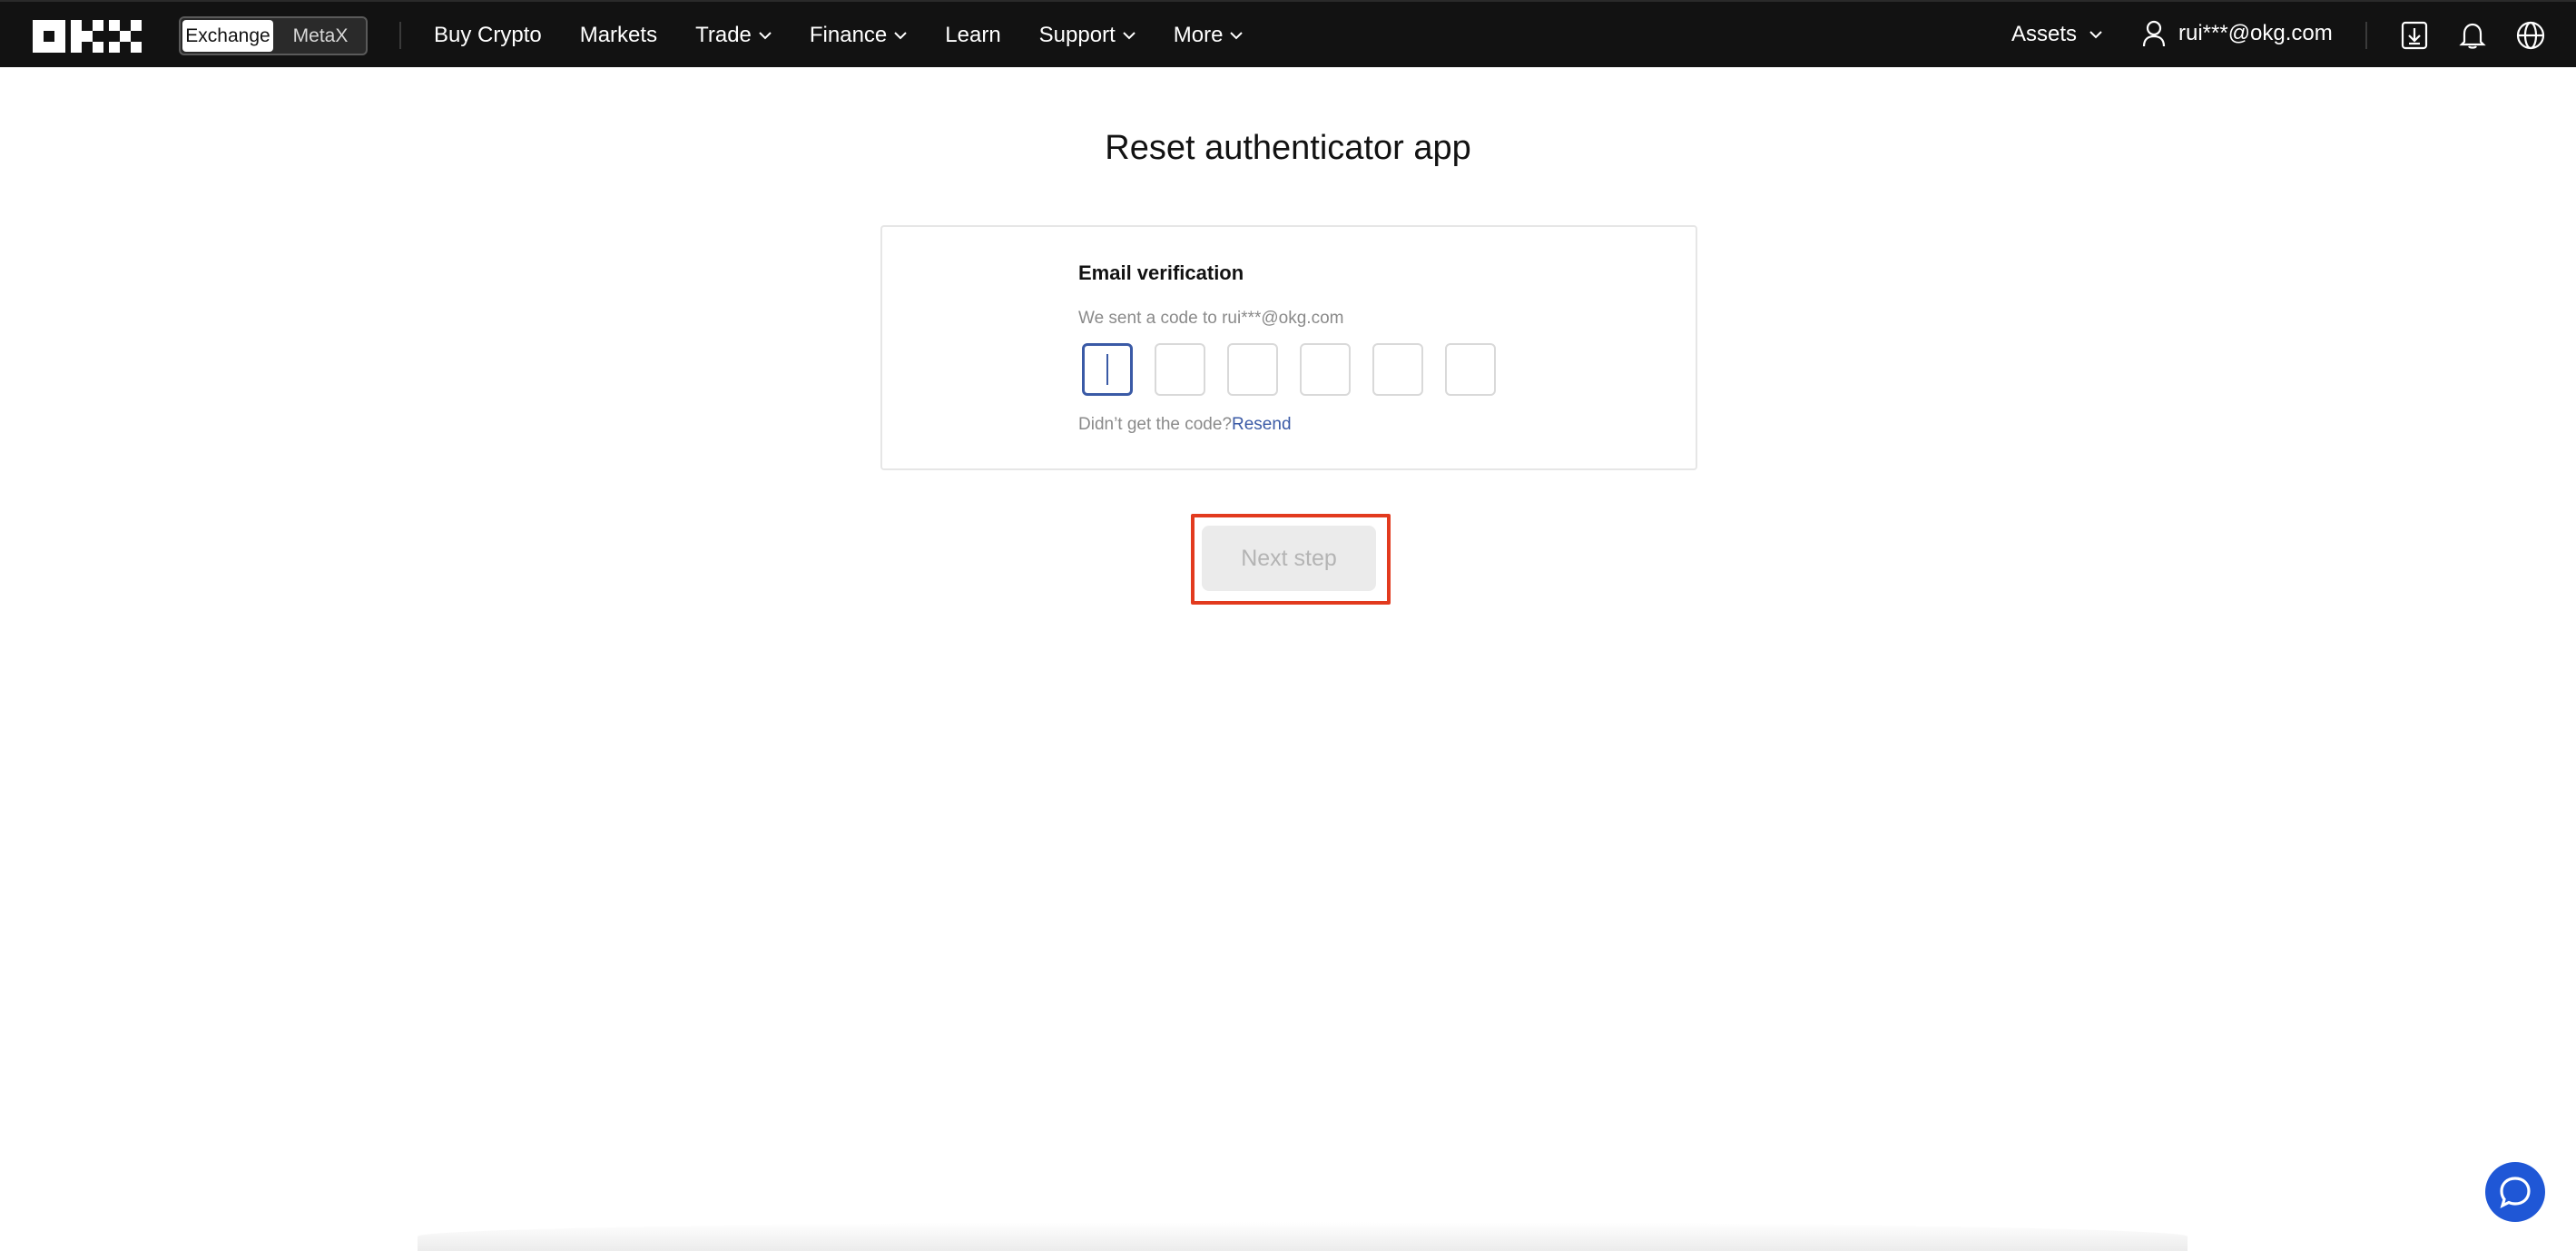 This screenshot has width=2576, height=1251. I want to click on nav-trade: Trade, so click(733, 36).